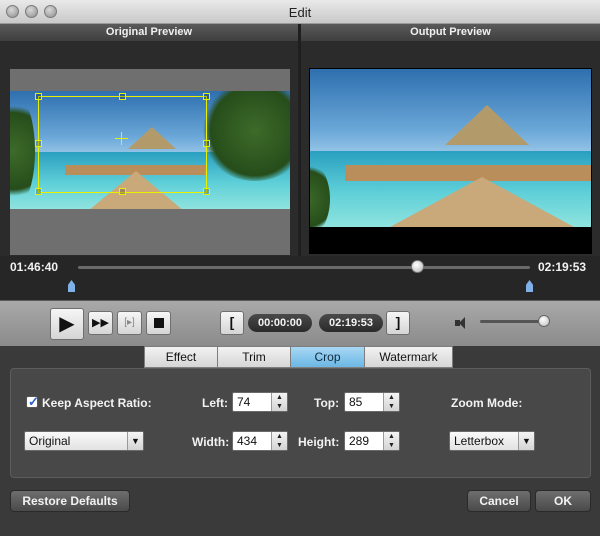  Describe the element at coordinates (462, 323) in the screenshot. I see `speaker-icon` at that location.